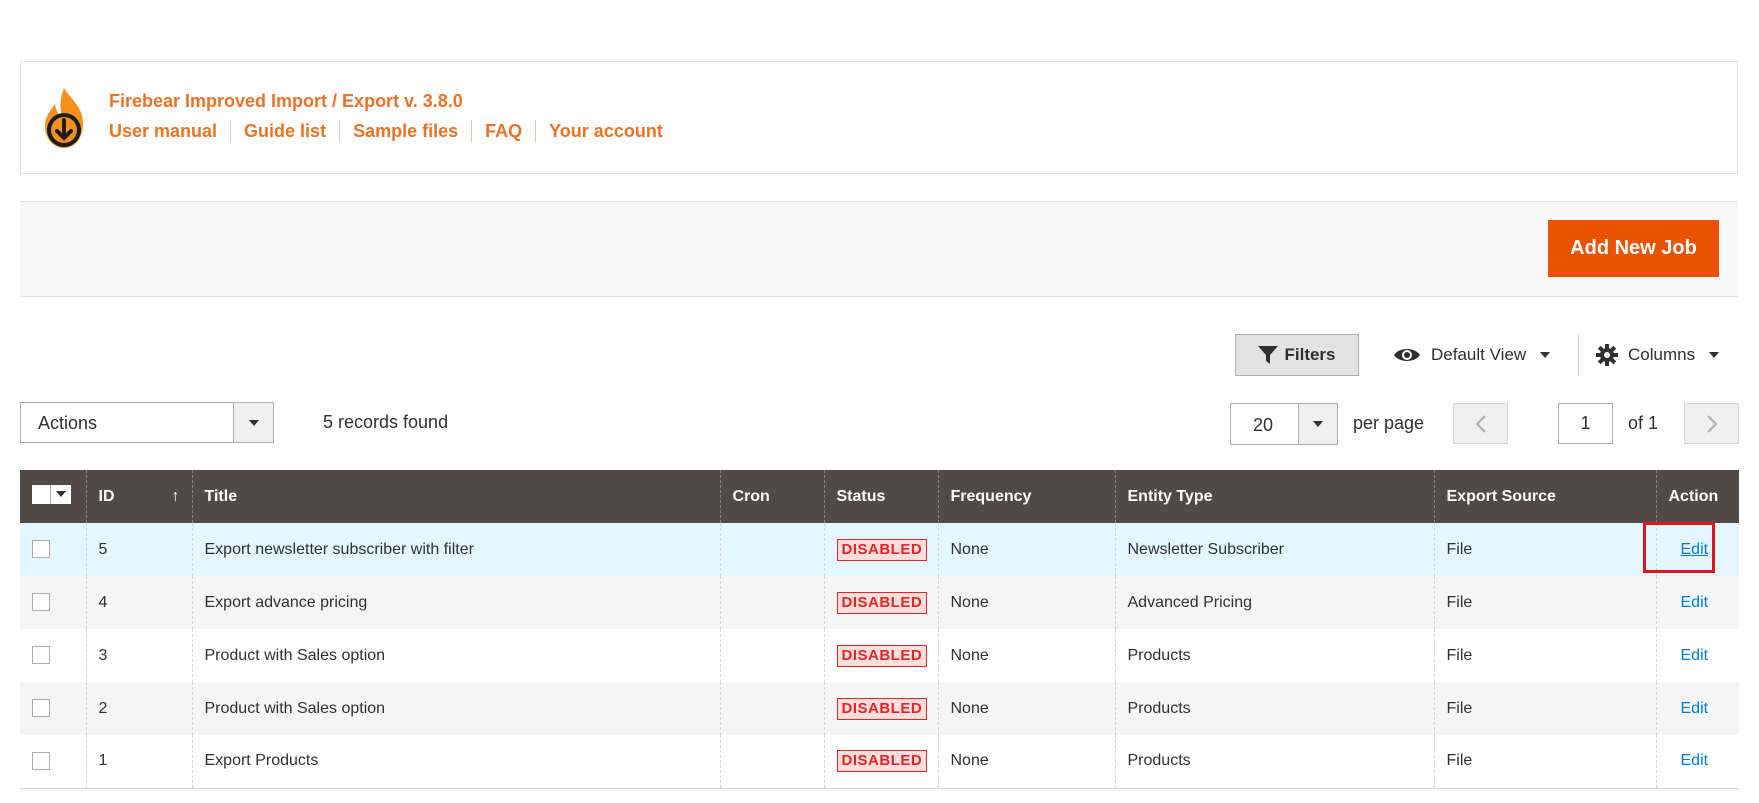 This screenshot has height=803, width=1759. Describe the element at coordinates (1407, 355) in the screenshot. I see `eye-icon` at that location.